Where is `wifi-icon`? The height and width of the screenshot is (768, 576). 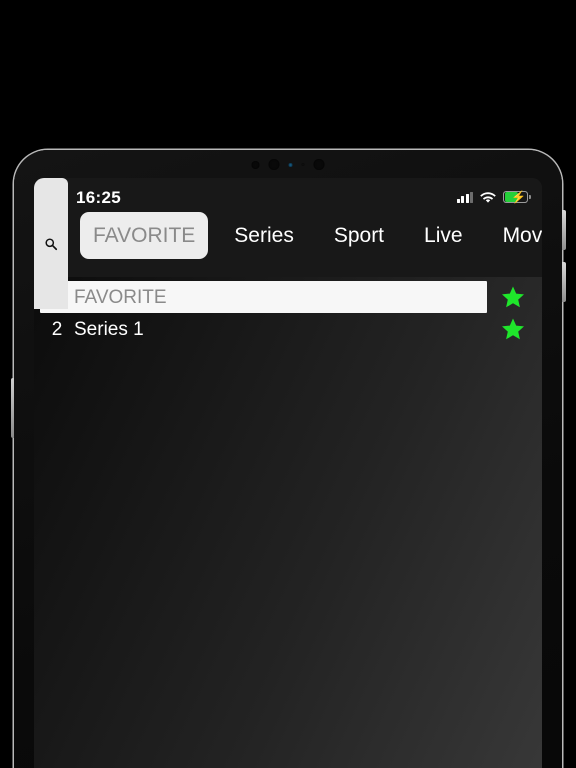
wifi-icon is located at coordinates (488, 197).